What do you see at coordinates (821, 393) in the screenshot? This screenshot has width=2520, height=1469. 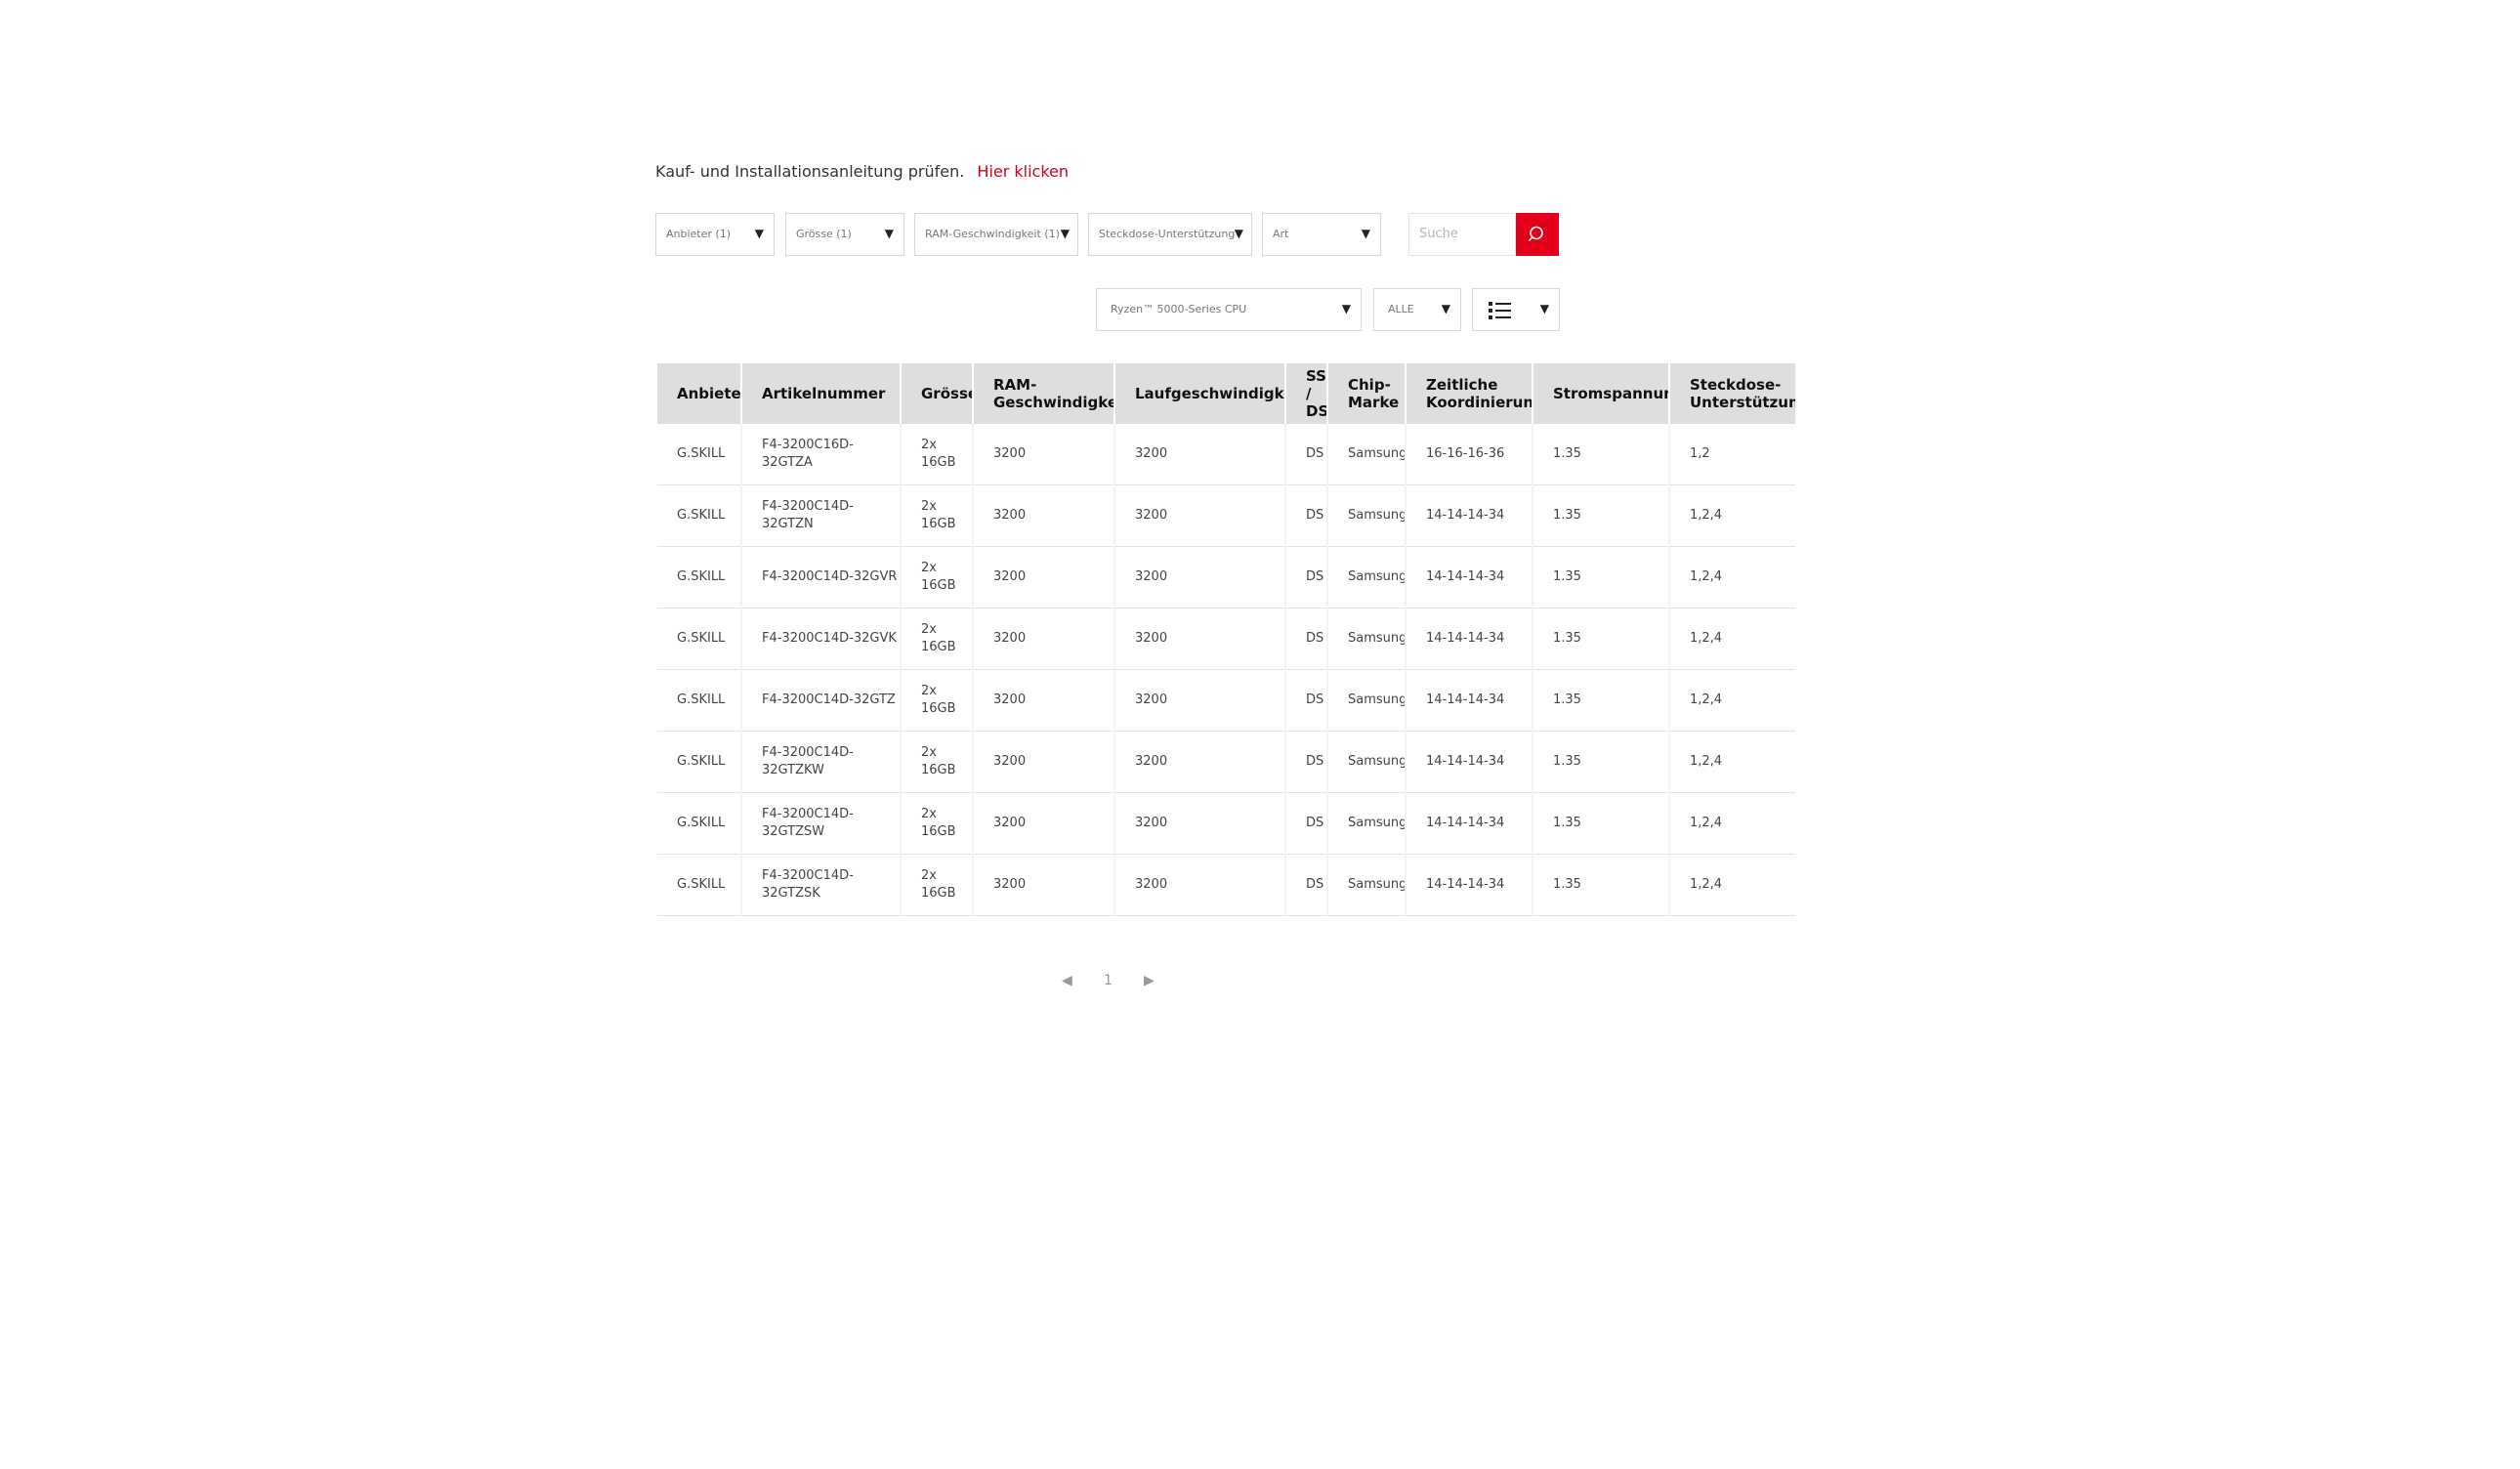 I see `column-header: Artikelnummer` at bounding box center [821, 393].